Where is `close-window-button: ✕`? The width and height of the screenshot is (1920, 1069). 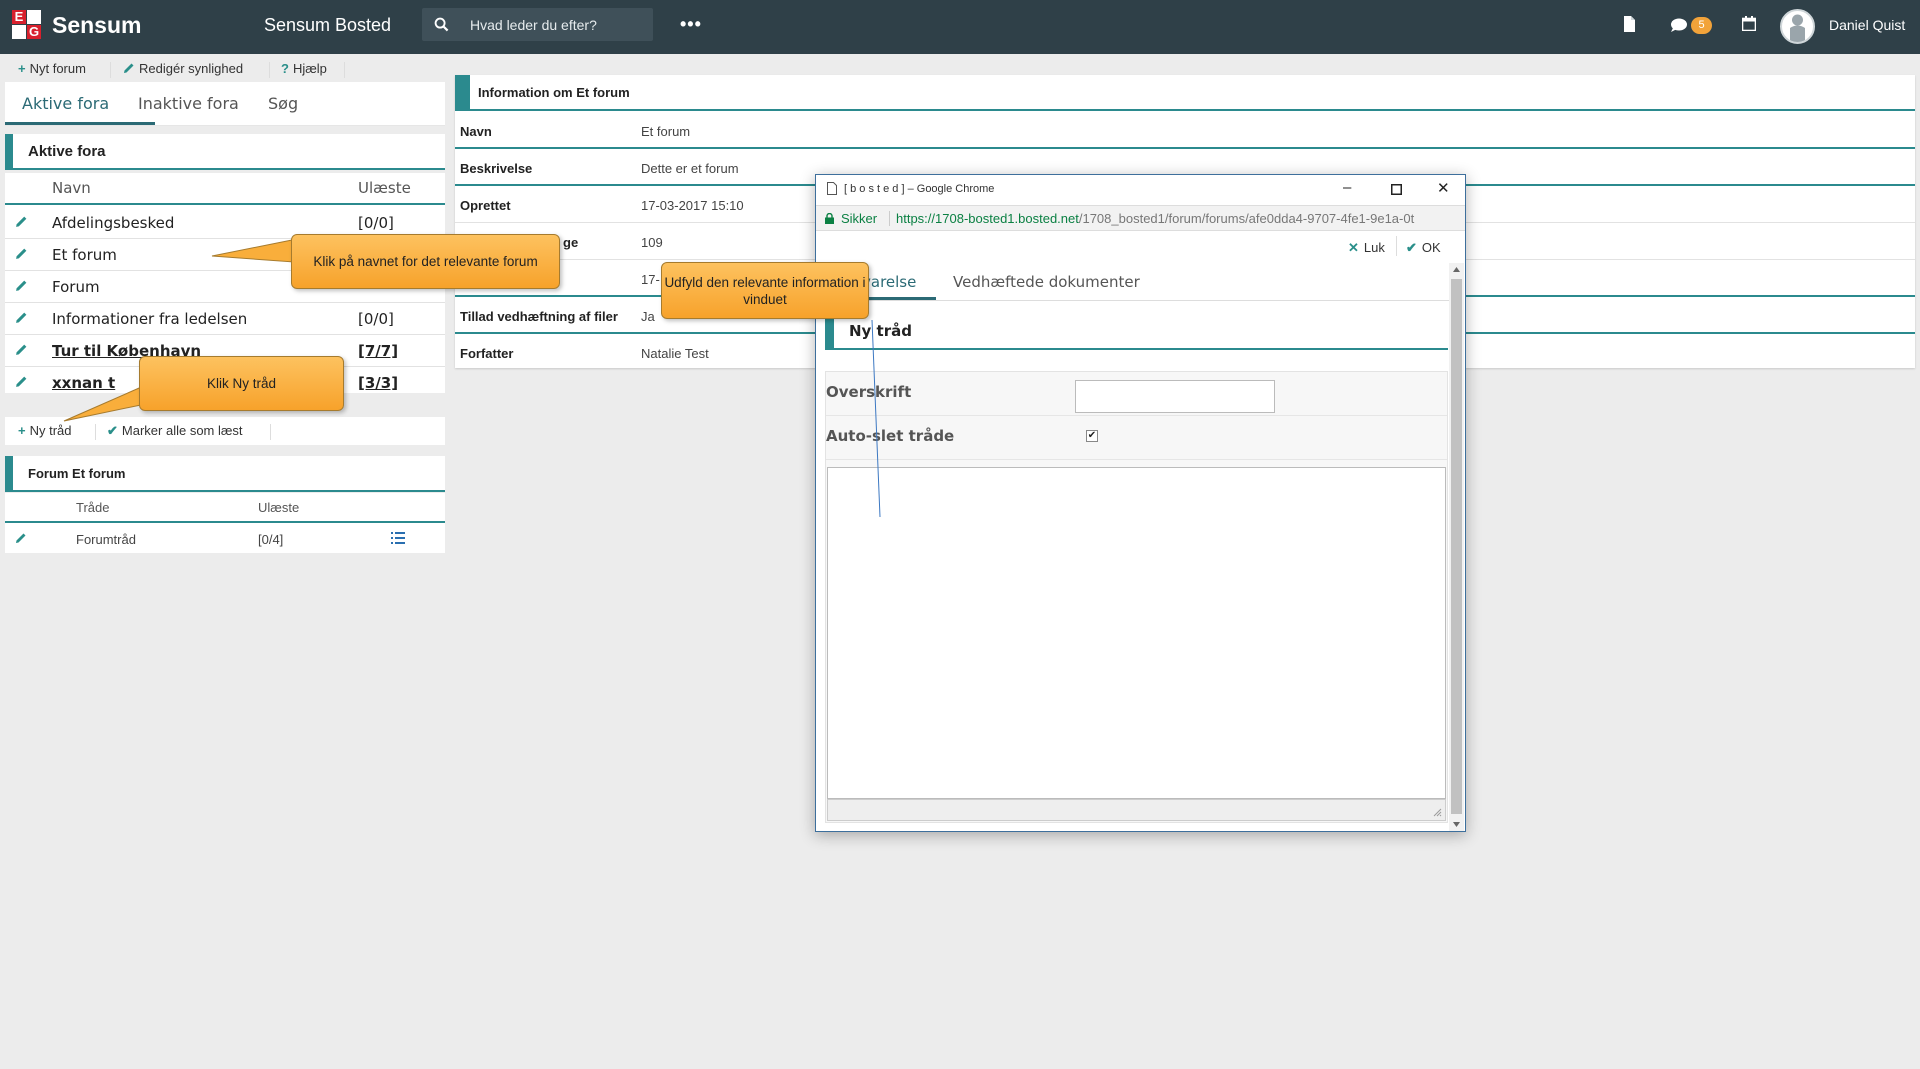 close-window-button: ✕ is located at coordinates (1443, 188).